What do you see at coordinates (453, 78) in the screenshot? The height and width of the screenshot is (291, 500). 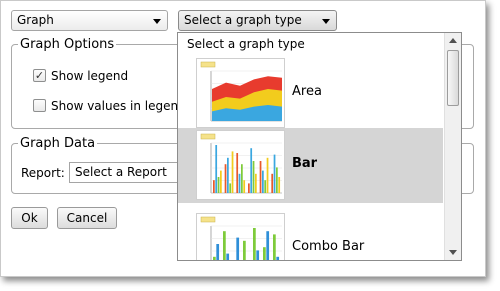 I see `scrollbar-thumb` at bounding box center [453, 78].